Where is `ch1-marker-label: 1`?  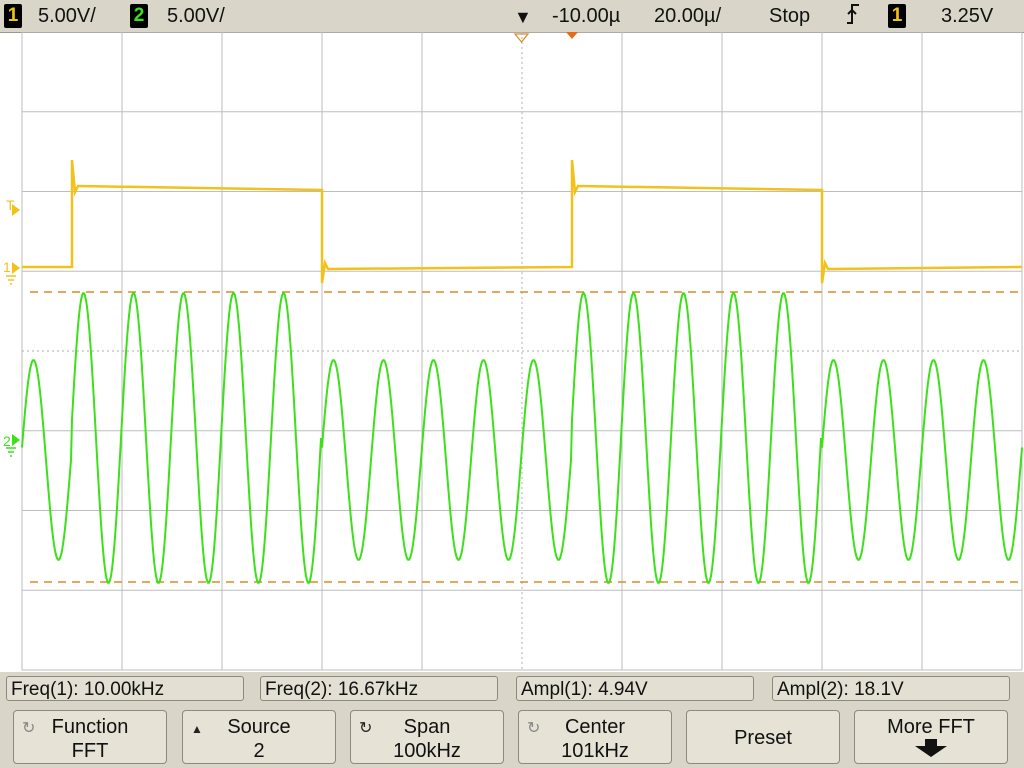
ch1-marker-label: 1 is located at coordinates (7, 267).